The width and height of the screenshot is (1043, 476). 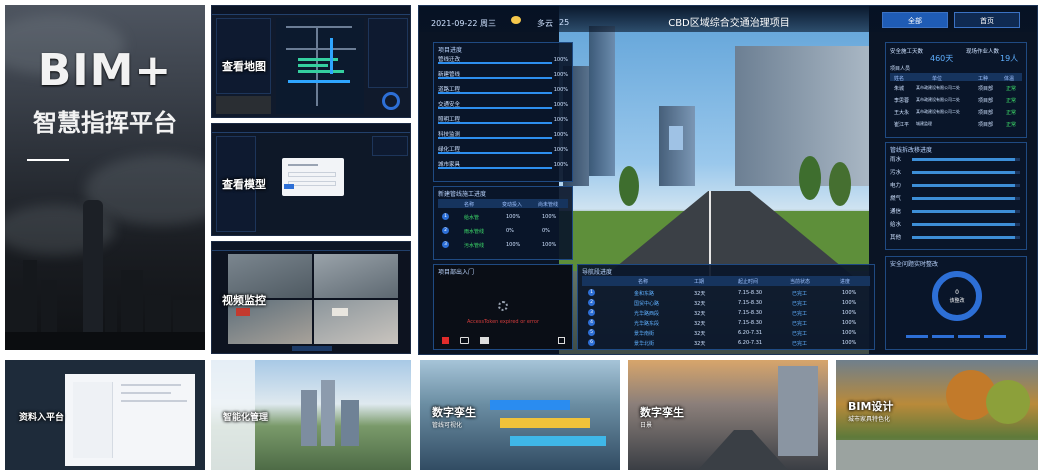 What do you see at coordinates (644, 333) in the screenshot?
I see `route-name: 景华南街` at bounding box center [644, 333].